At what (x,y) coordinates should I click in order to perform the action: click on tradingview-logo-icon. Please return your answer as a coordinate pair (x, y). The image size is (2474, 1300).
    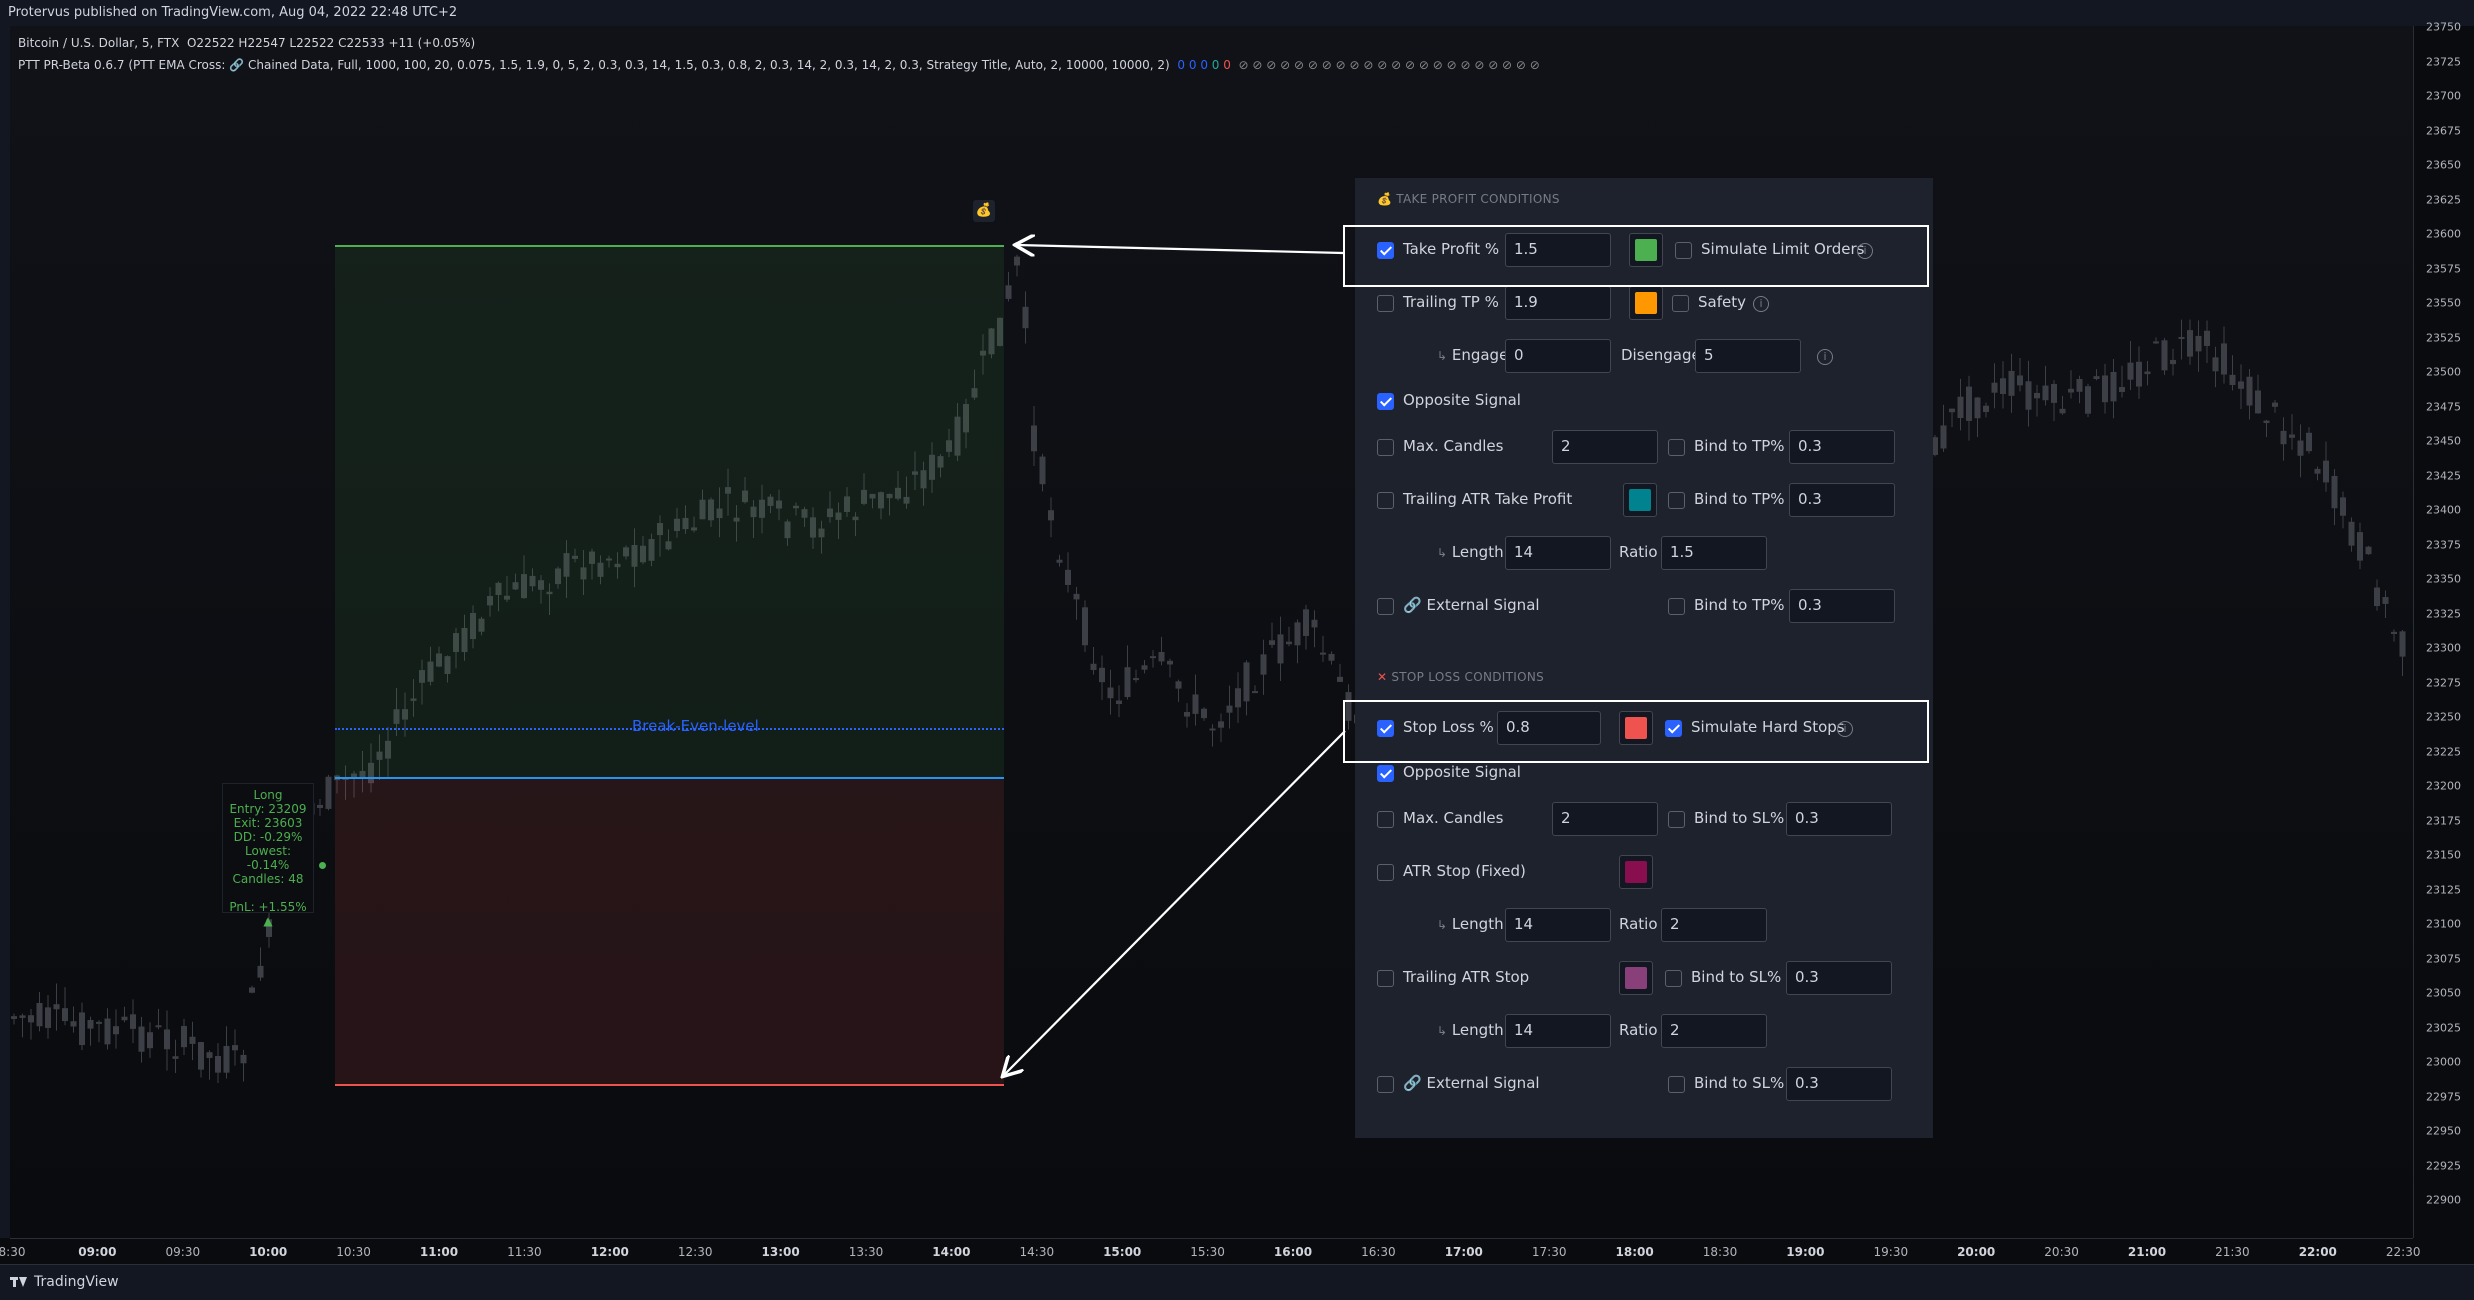
    Looking at the image, I should click on (19, 1282).